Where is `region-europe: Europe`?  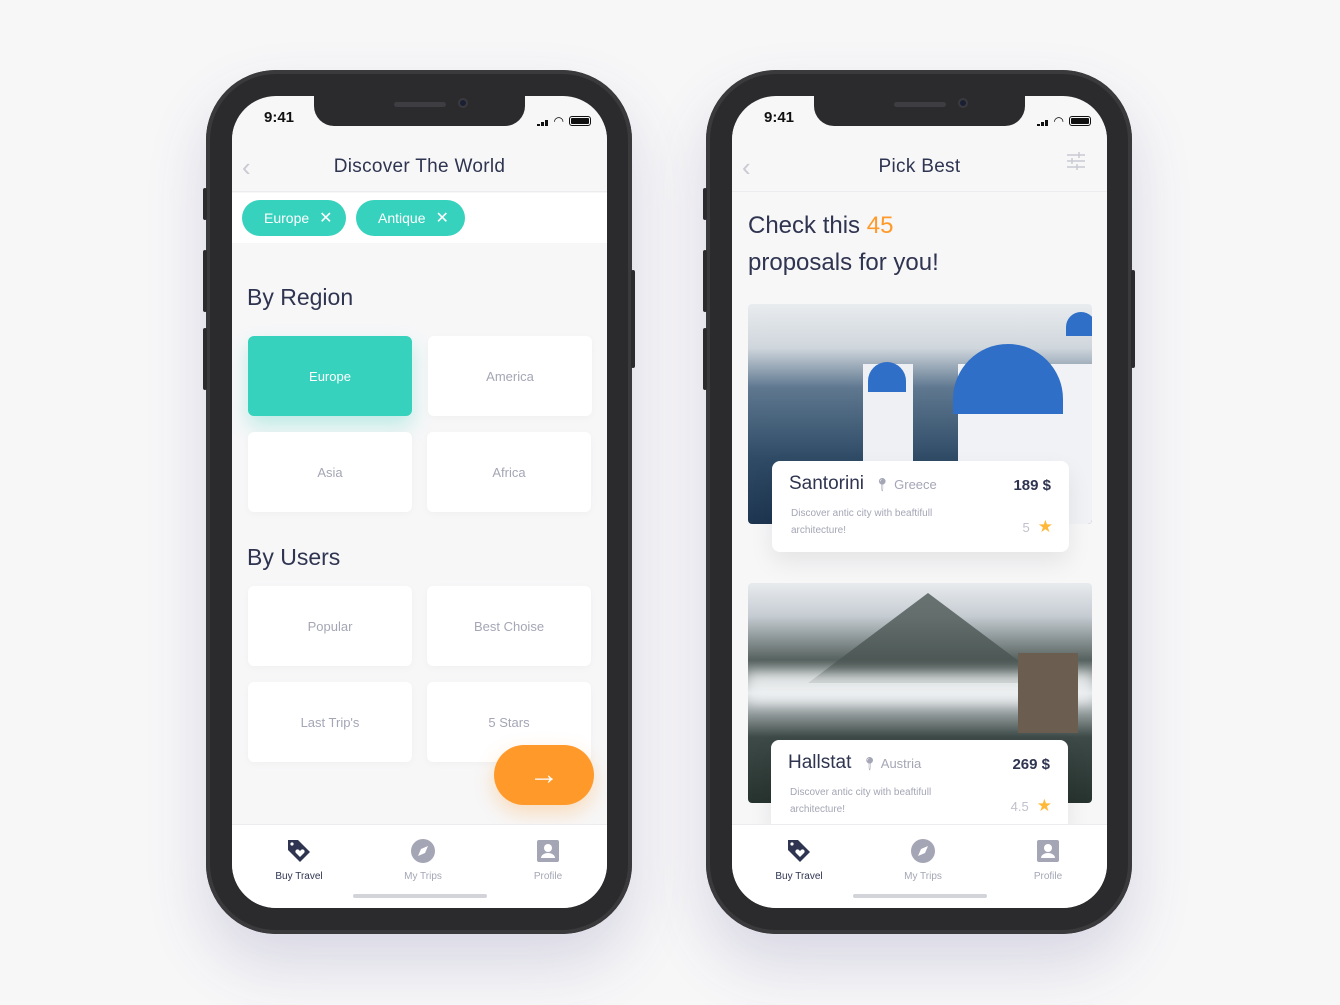 region-europe: Europe is located at coordinates (330, 376).